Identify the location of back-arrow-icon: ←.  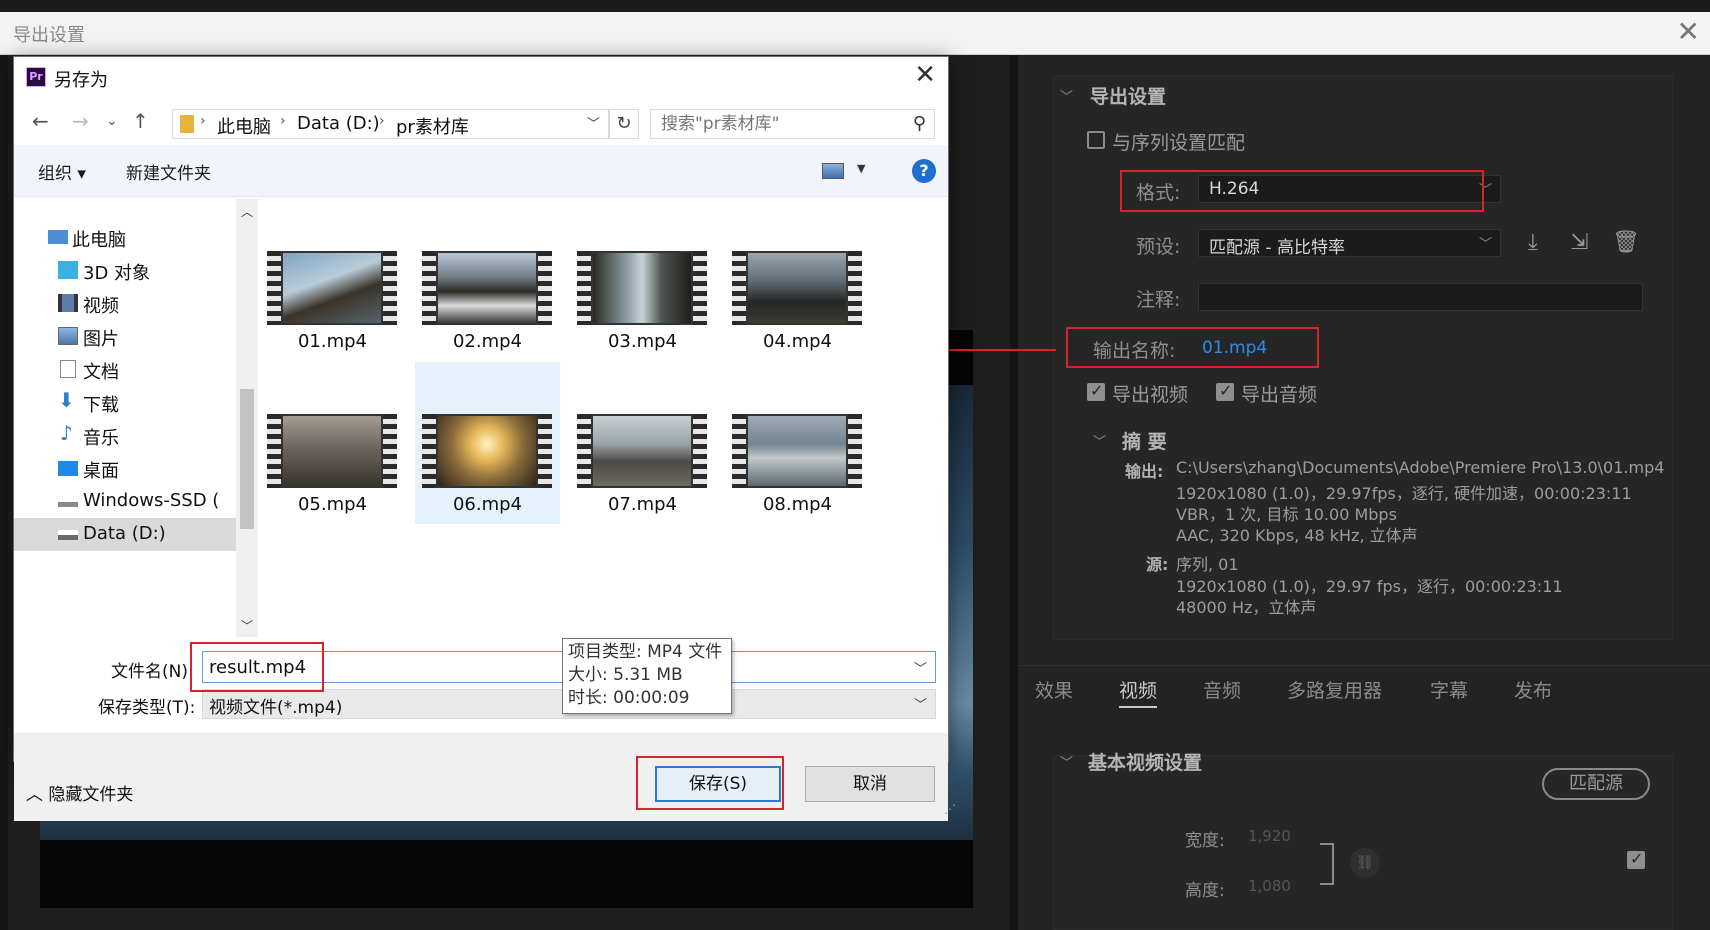
(40, 121).